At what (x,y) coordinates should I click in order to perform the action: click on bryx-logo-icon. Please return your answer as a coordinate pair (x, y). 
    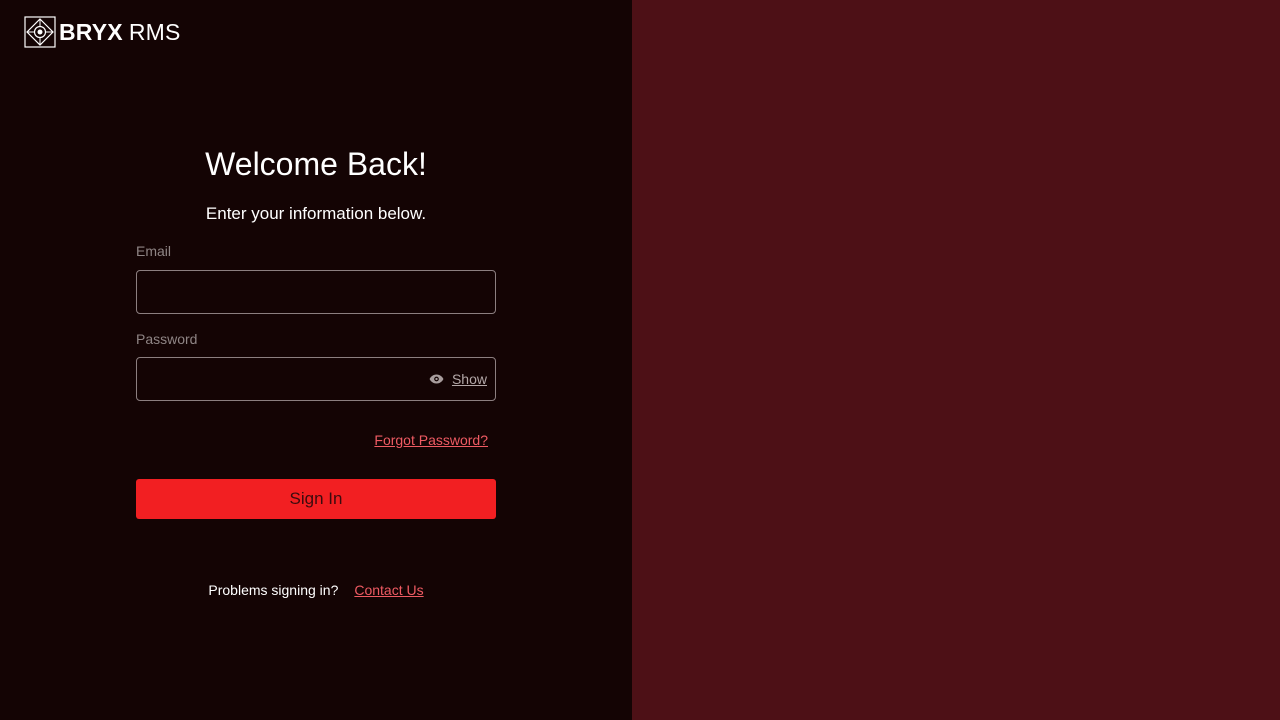
    Looking at the image, I should click on (40, 32).